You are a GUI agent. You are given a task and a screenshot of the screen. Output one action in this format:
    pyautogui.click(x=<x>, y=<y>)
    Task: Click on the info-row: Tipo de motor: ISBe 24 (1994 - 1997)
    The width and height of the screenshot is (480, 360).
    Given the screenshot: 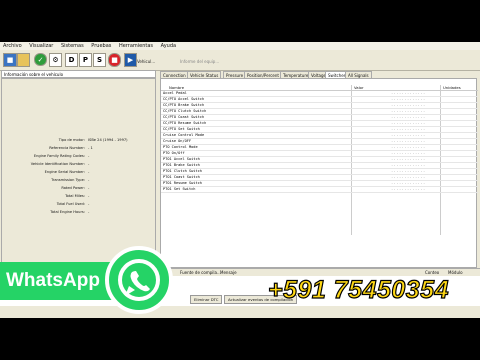 What is the action you would take?
    pyautogui.click(x=79, y=140)
    